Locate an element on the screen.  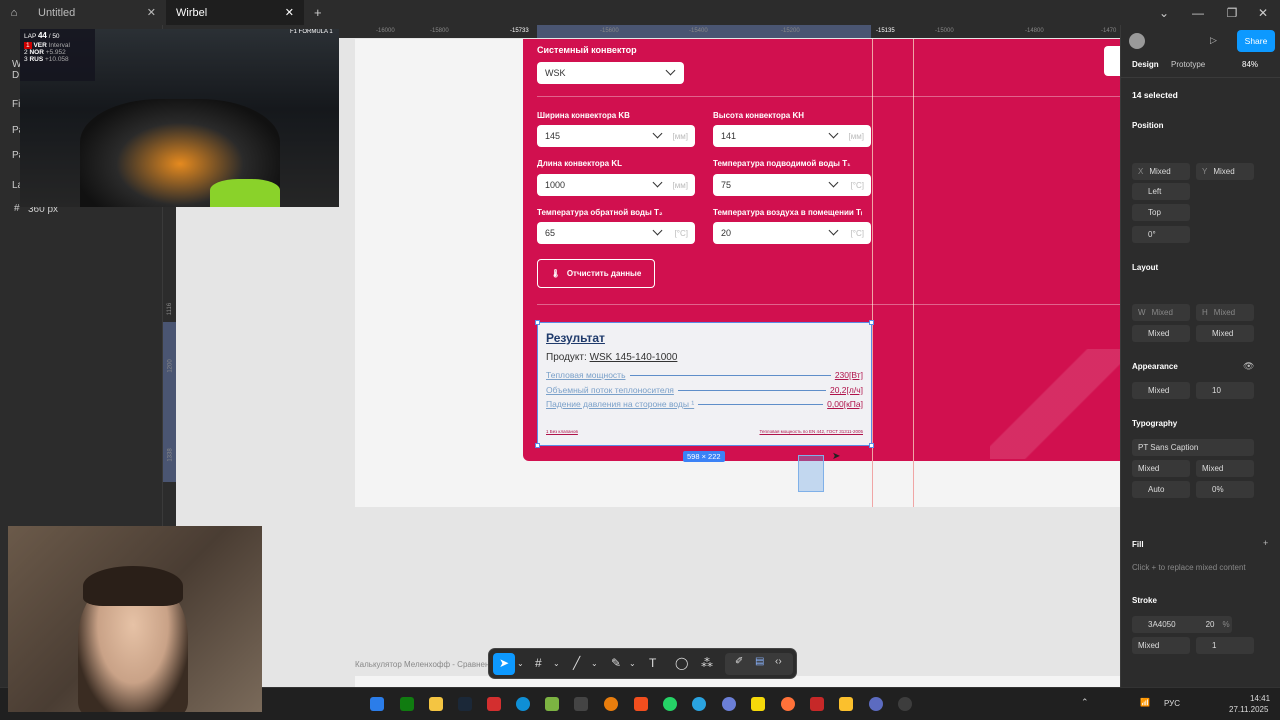
letter-spacing-field: 0% is located at coordinates (1225, 489).